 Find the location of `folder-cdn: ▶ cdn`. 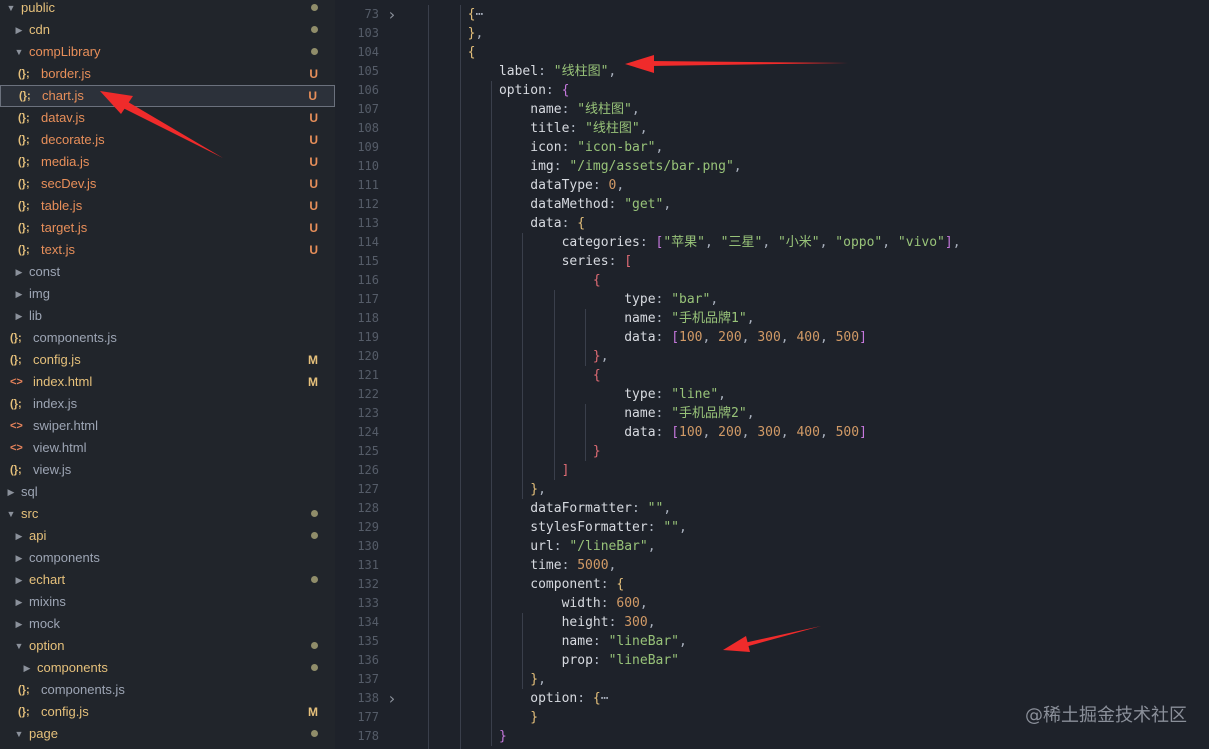

folder-cdn: ▶ cdn is located at coordinates (167, 30).